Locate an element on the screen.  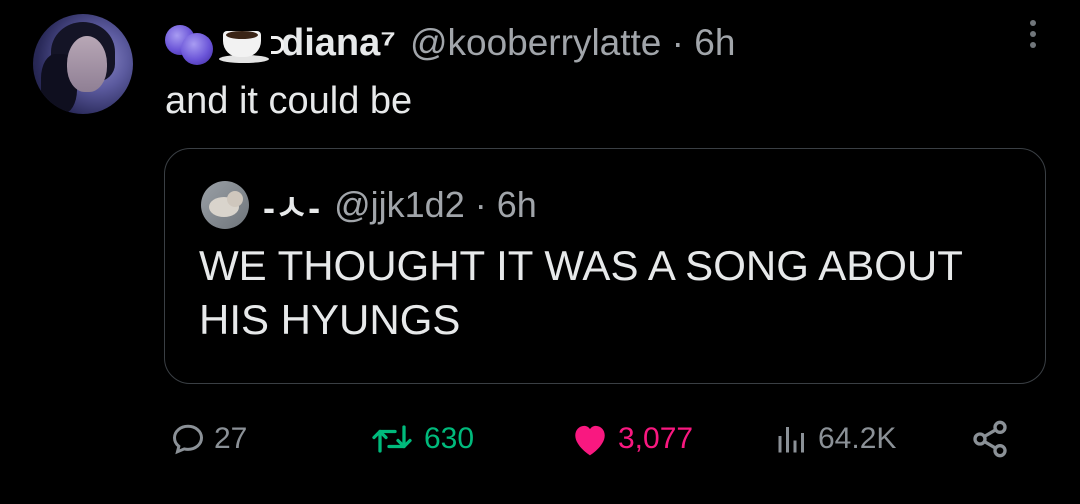
author-avatar is located at coordinates (83, 64).